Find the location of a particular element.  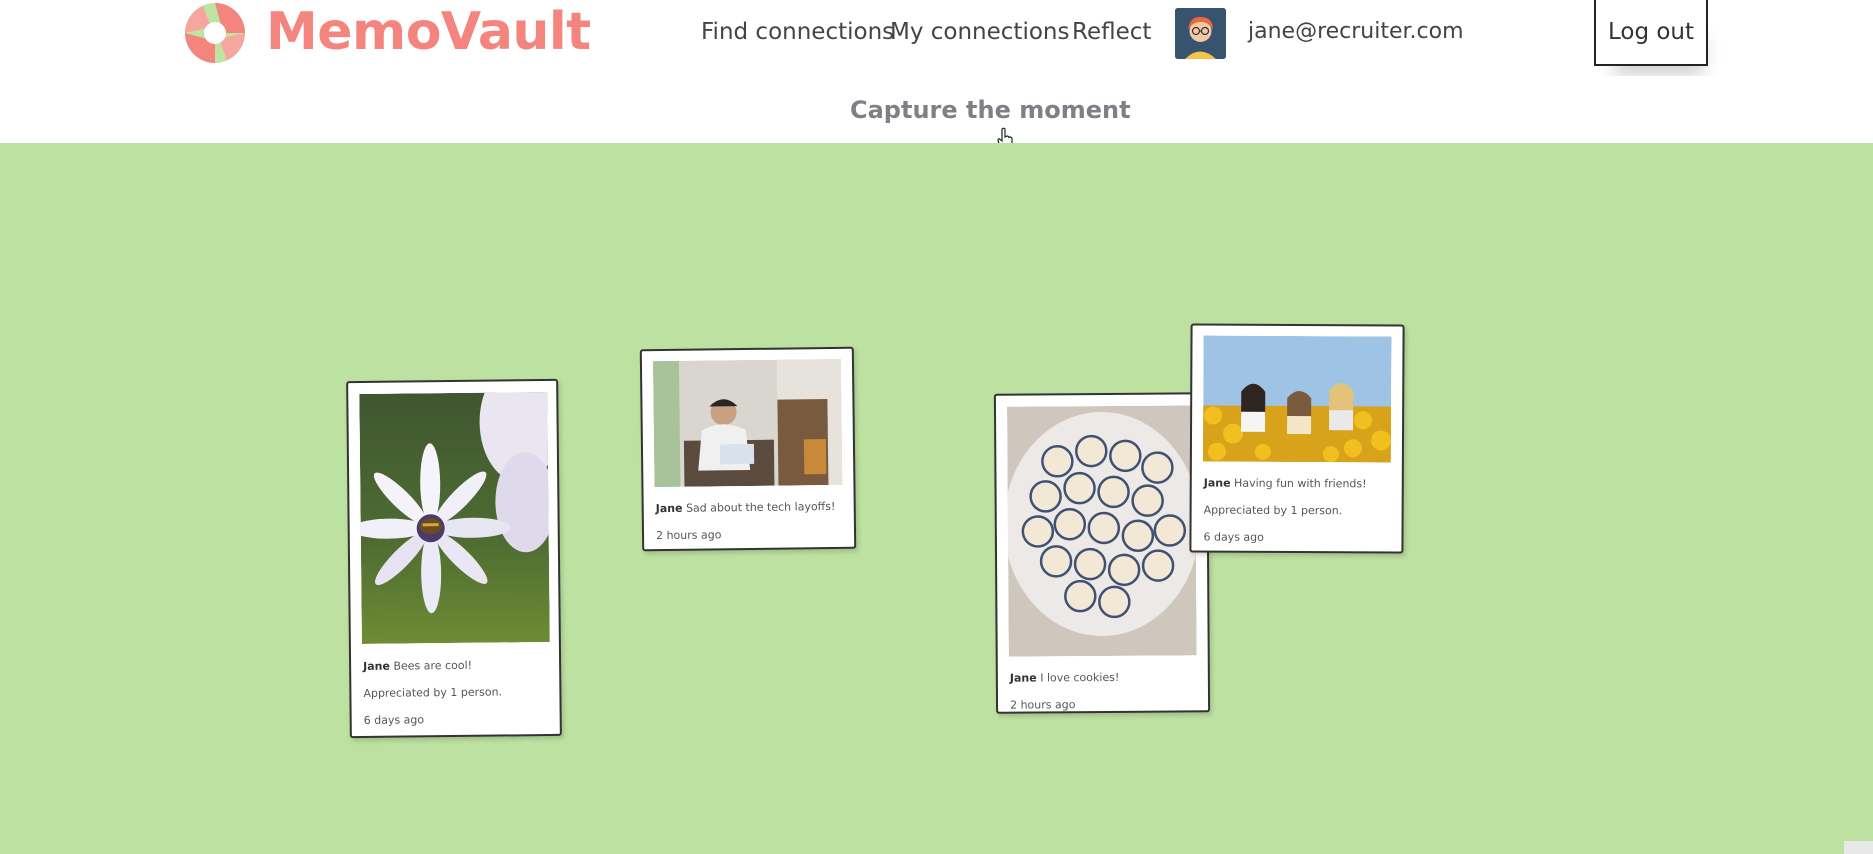

memory-caption: Jane I love cookies! is located at coordinates (1065, 678).